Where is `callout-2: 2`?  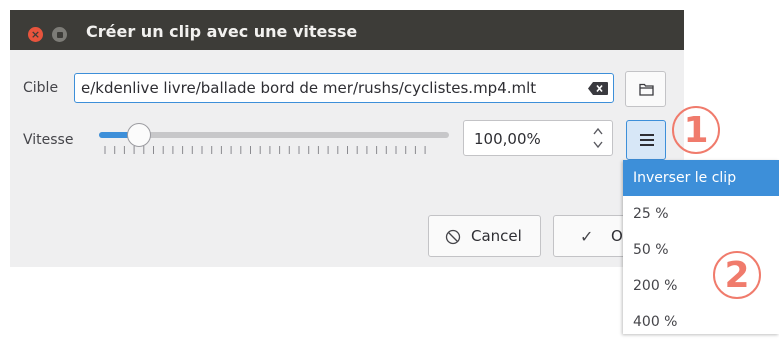 callout-2: 2 is located at coordinates (737, 275).